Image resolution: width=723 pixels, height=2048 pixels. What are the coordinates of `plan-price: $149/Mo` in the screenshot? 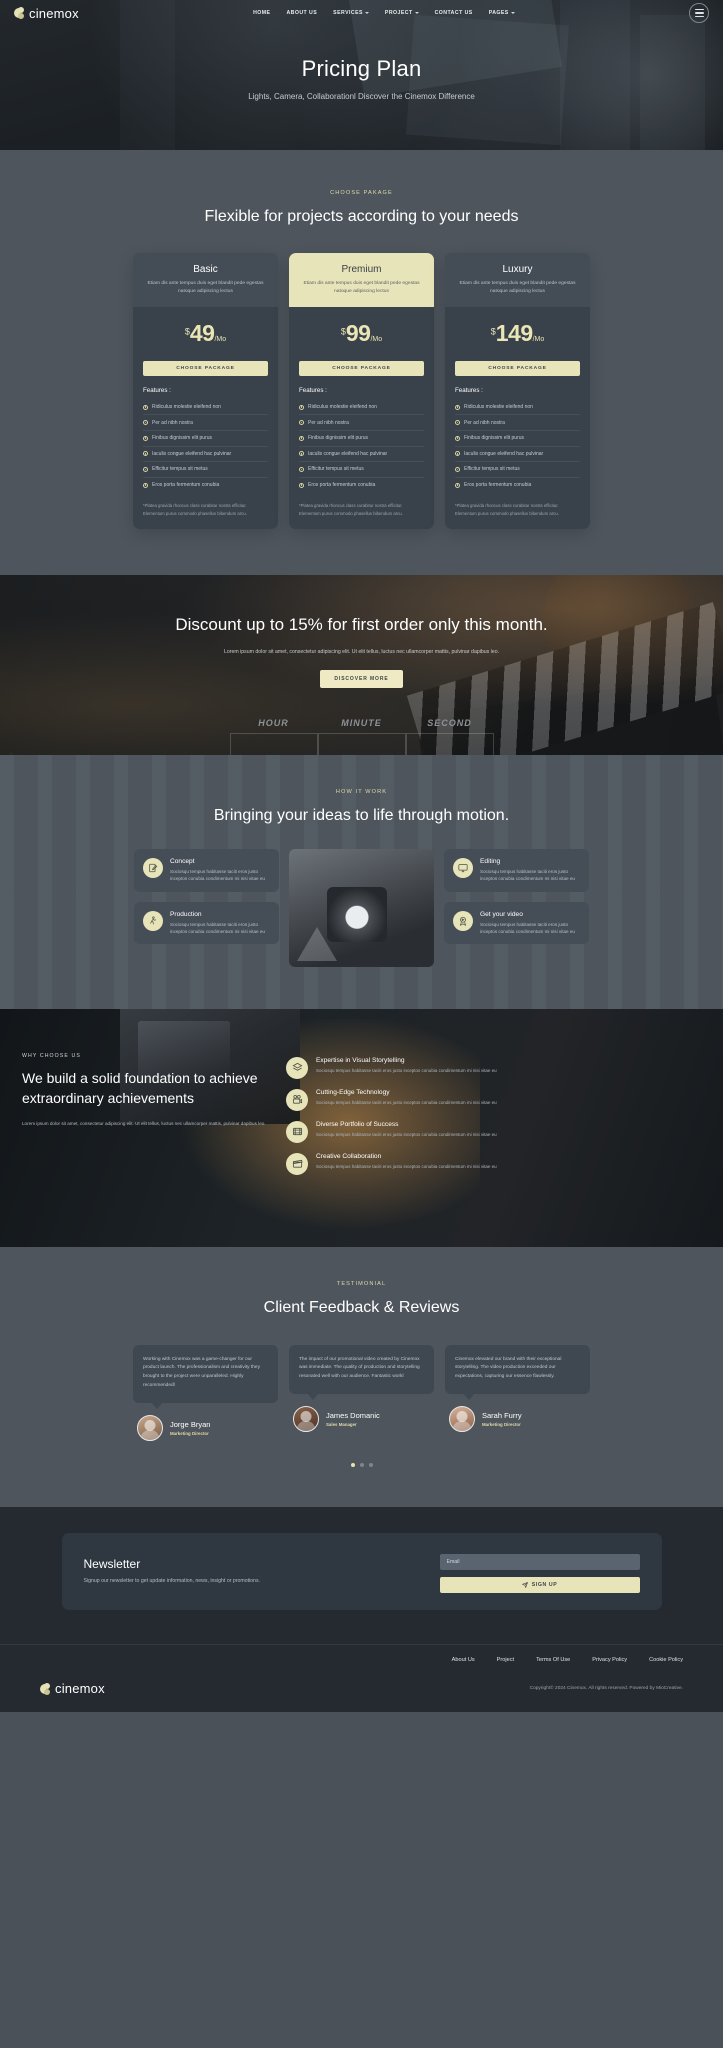 It's located at (517, 333).